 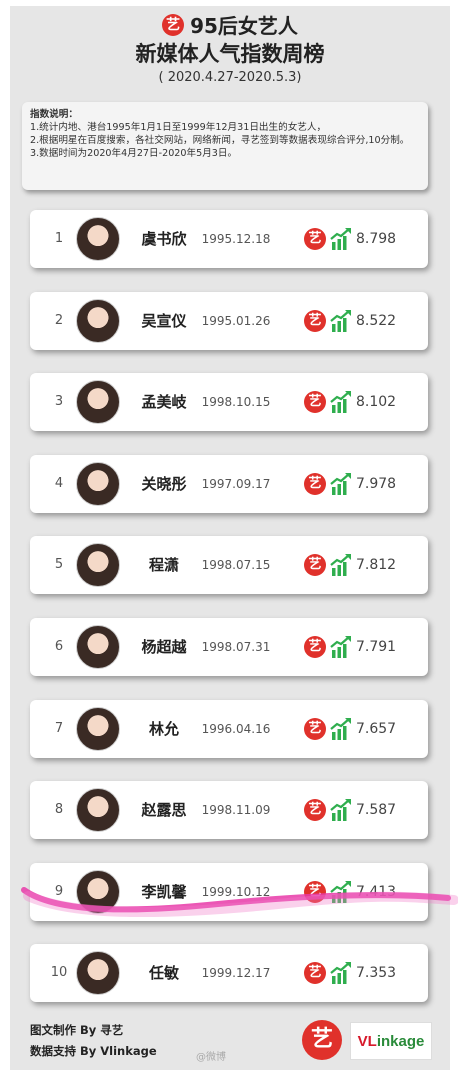 What do you see at coordinates (211, 1057) in the screenshot?
I see `watermark: @微博` at bounding box center [211, 1057].